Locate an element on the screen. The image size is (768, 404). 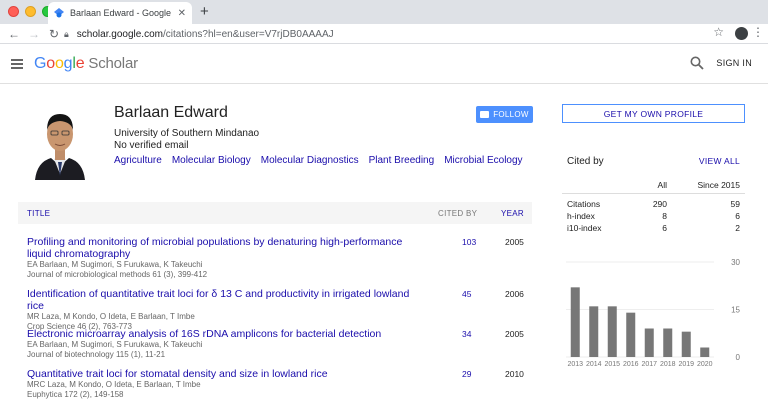
url-host: scholar.google.com is located at coordinates (119, 34).